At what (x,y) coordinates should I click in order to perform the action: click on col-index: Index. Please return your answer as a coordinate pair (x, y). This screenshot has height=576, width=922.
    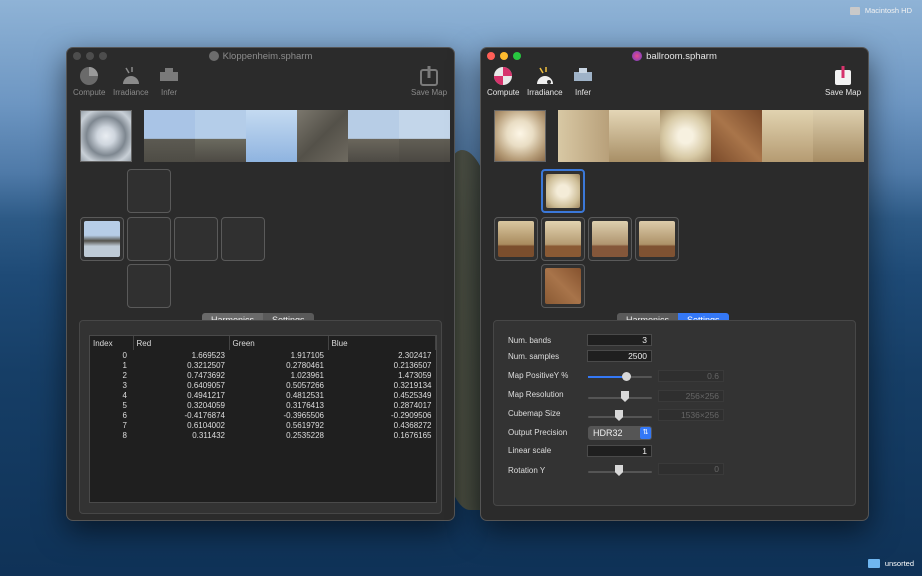
    Looking at the image, I should click on (112, 343).